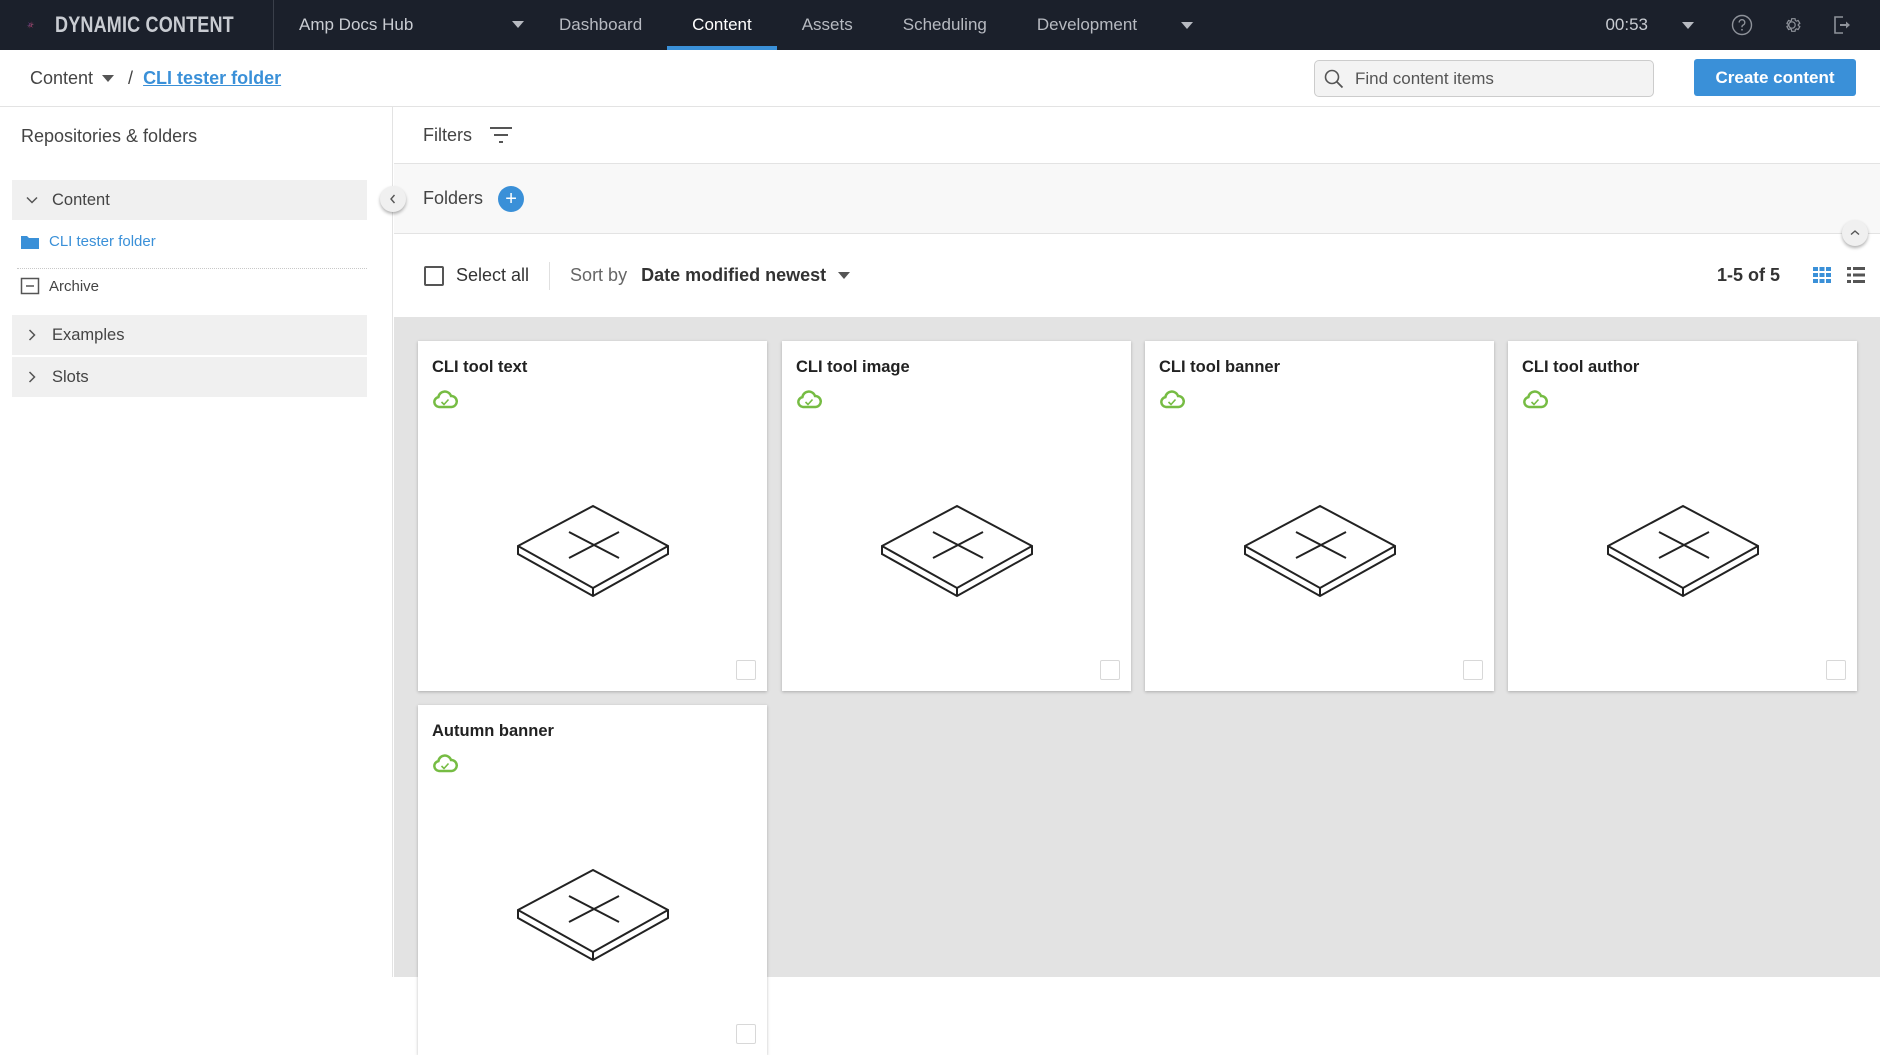  I want to click on content-card: CLI tool author, so click(1682, 516).